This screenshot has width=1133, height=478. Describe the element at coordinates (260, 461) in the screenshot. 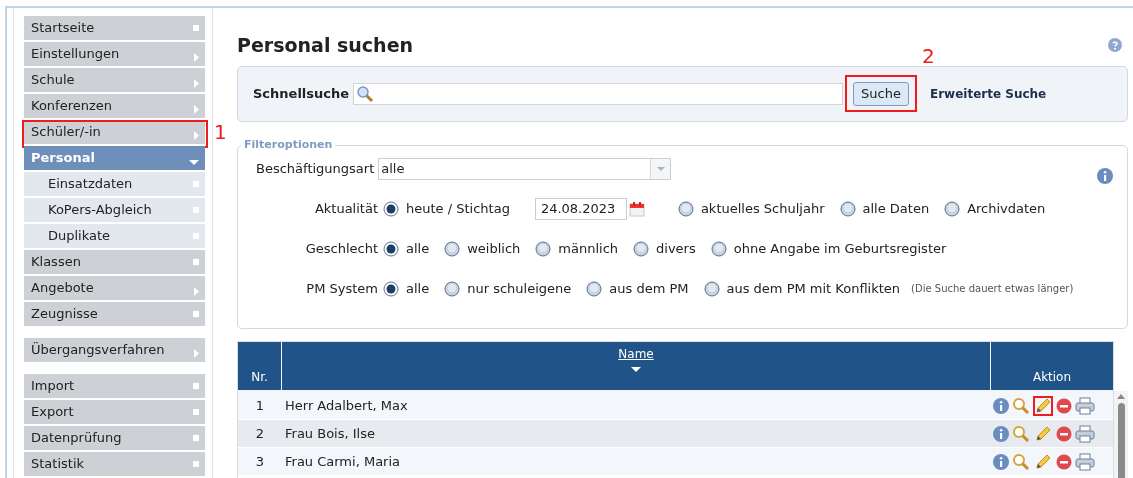

I see `table-cell-text: 3` at that location.